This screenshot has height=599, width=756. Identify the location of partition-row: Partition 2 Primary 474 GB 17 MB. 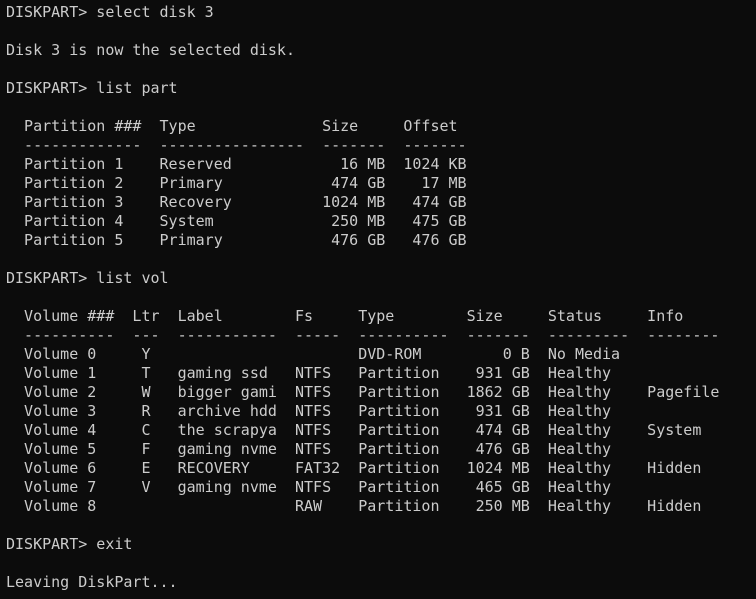
(236, 183).